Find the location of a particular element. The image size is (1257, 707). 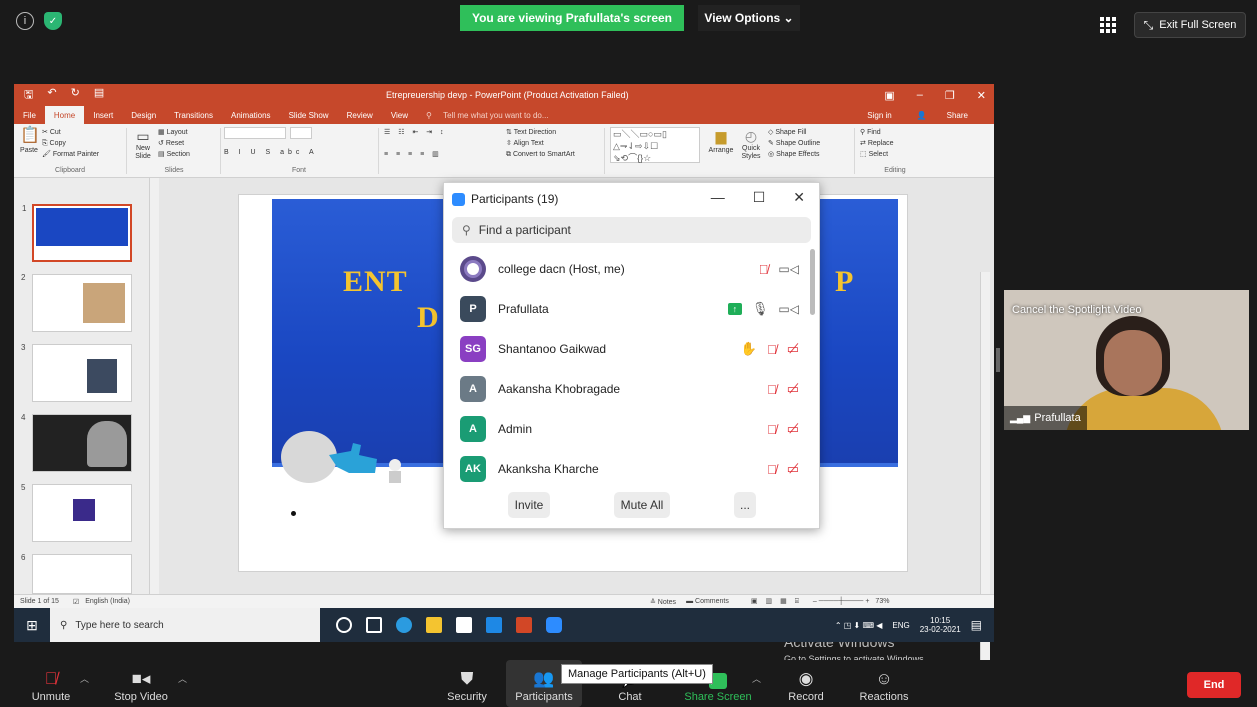

layout-button: ▦ Layout is located at coordinates (174, 132).